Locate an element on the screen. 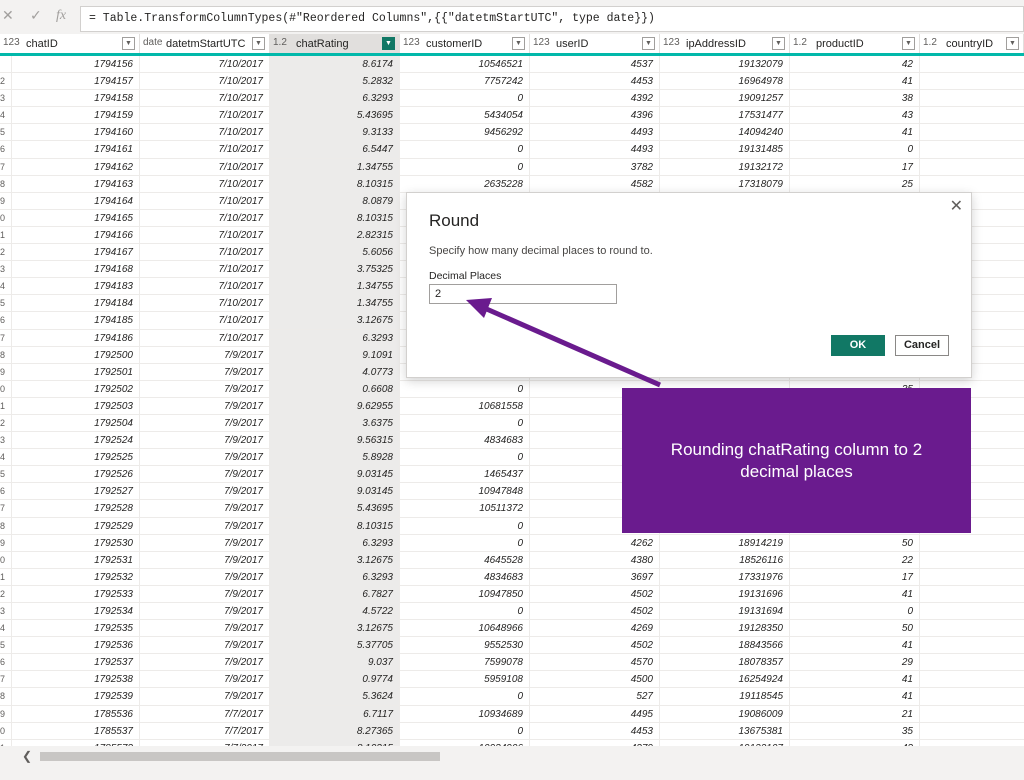 The image size is (1024, 780). cell-chatid: 1794184 is located at coordinates (76, 304).